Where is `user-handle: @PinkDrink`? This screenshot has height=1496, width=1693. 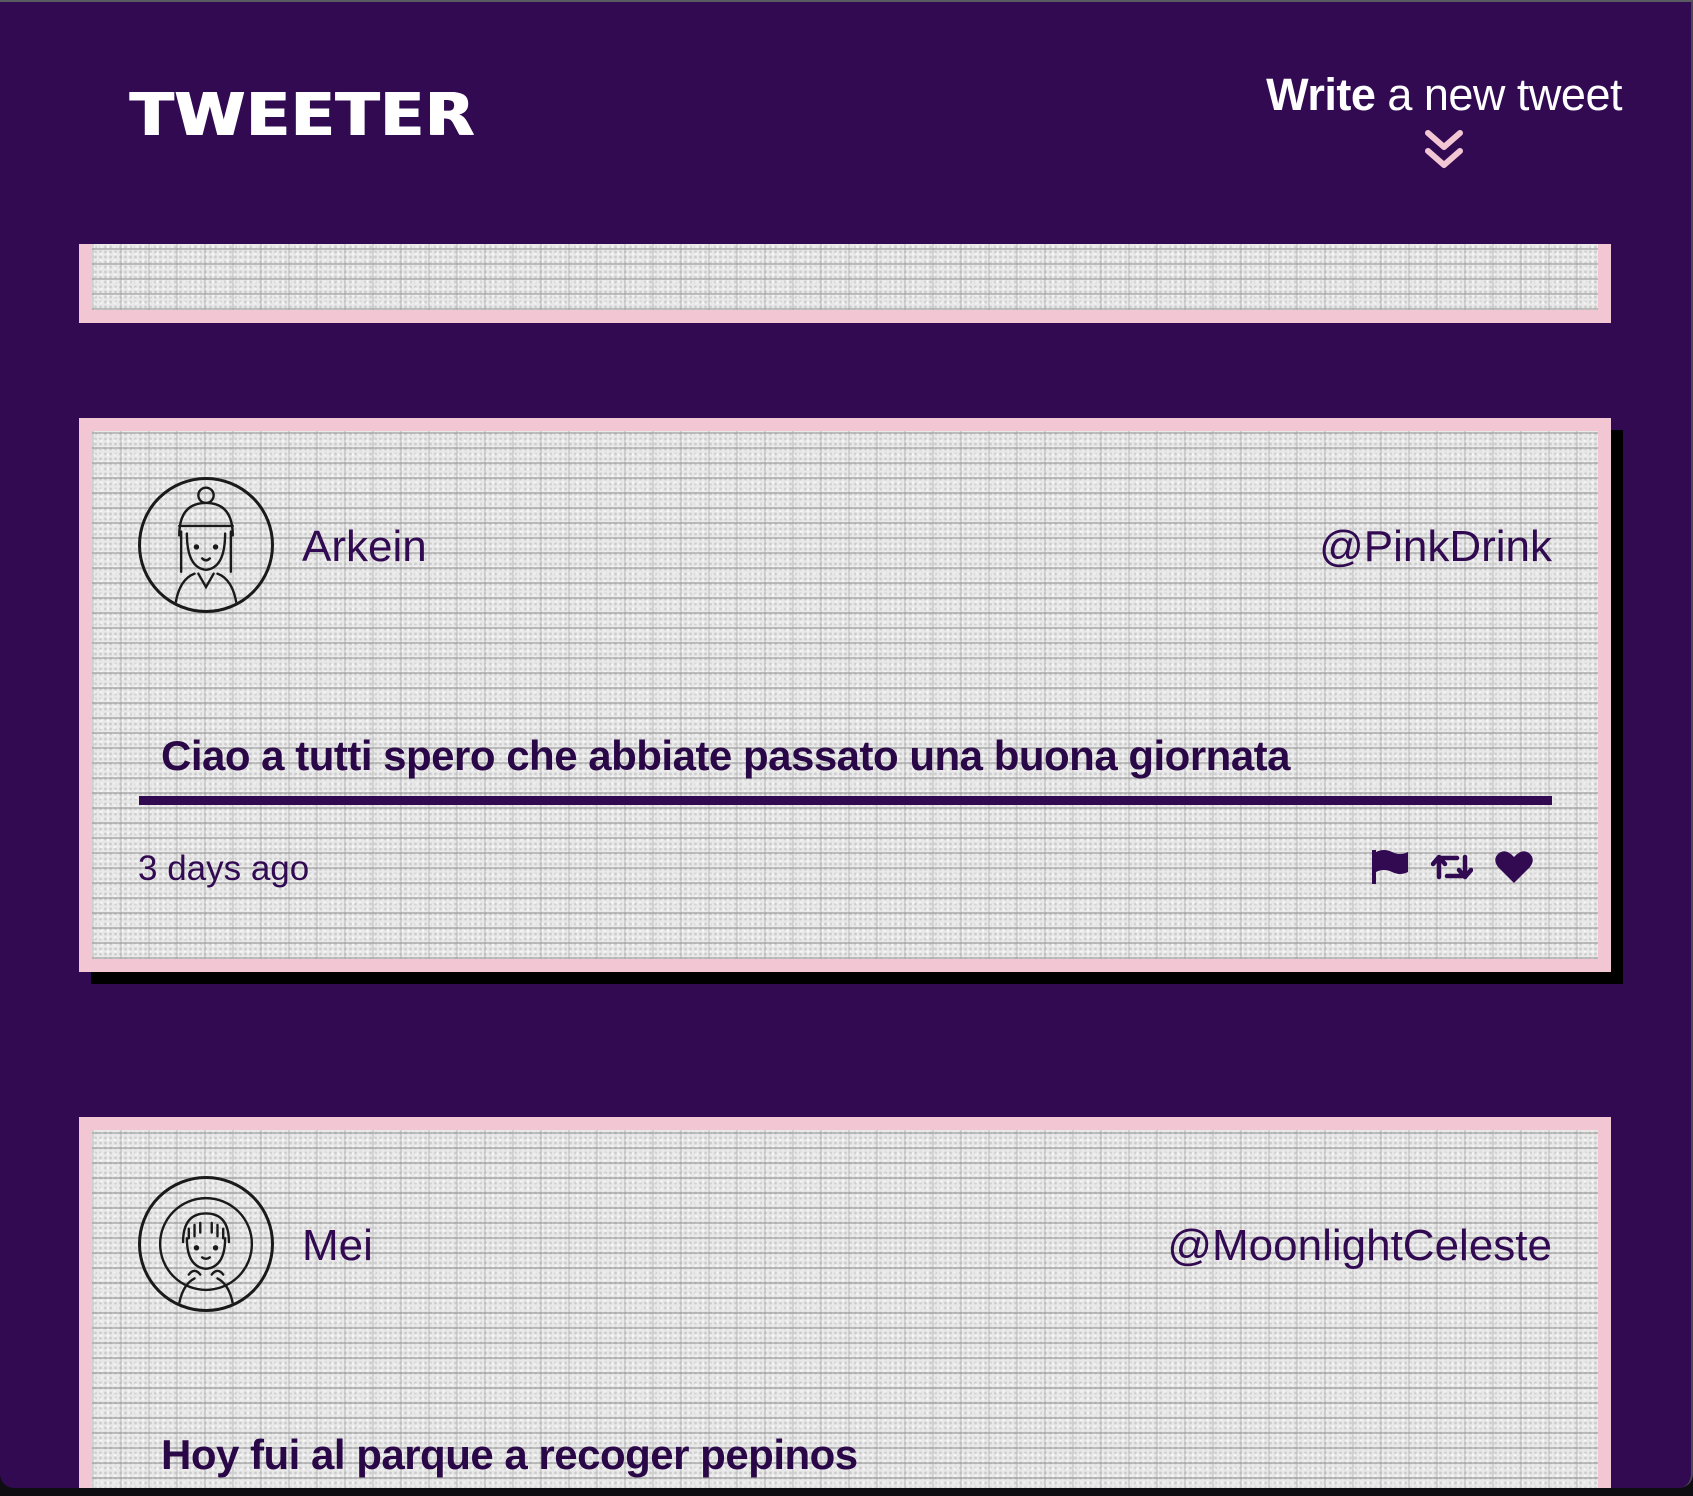
user-handle: @PinkDrink is located at coordinates (1435, 547).